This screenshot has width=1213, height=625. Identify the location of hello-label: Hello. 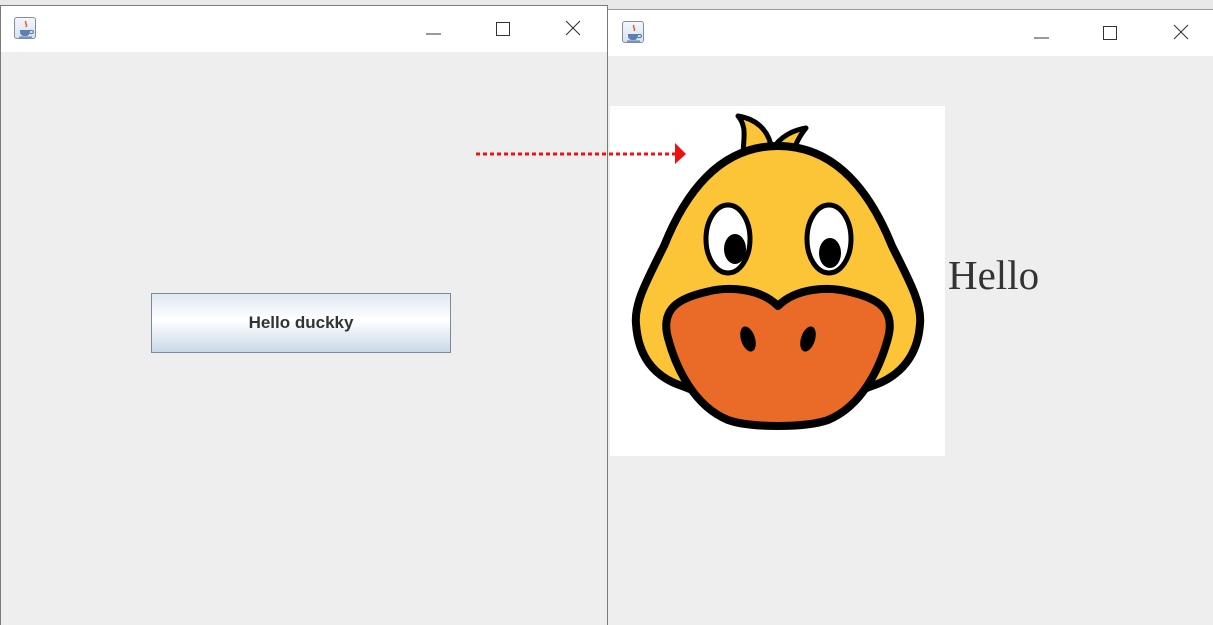
(994, 275).